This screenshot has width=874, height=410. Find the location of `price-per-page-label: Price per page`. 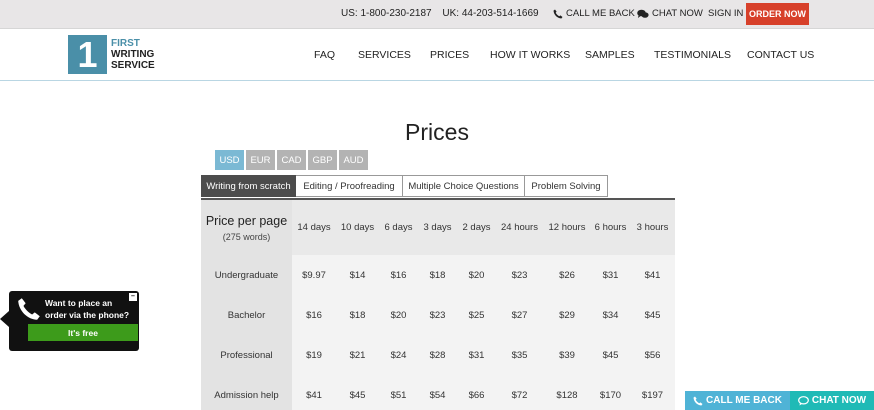

price-per-page-label: Price per page is located at coordinates (246, 220).